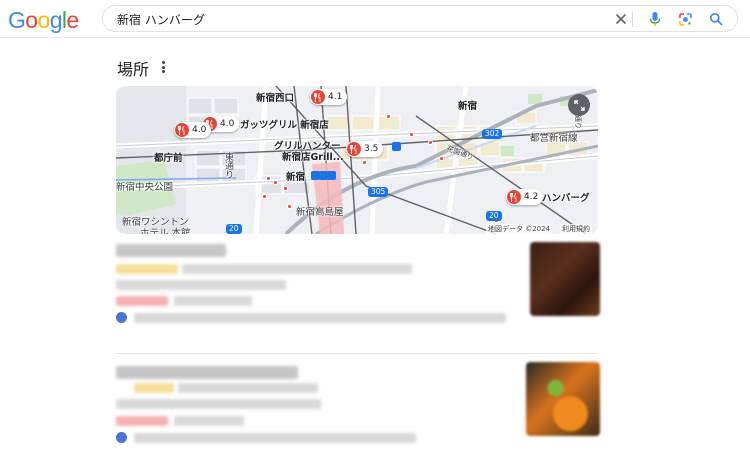 This screenshot has height=453, width=750. I want to click on map-label: 都庁前, so click(168, 158).